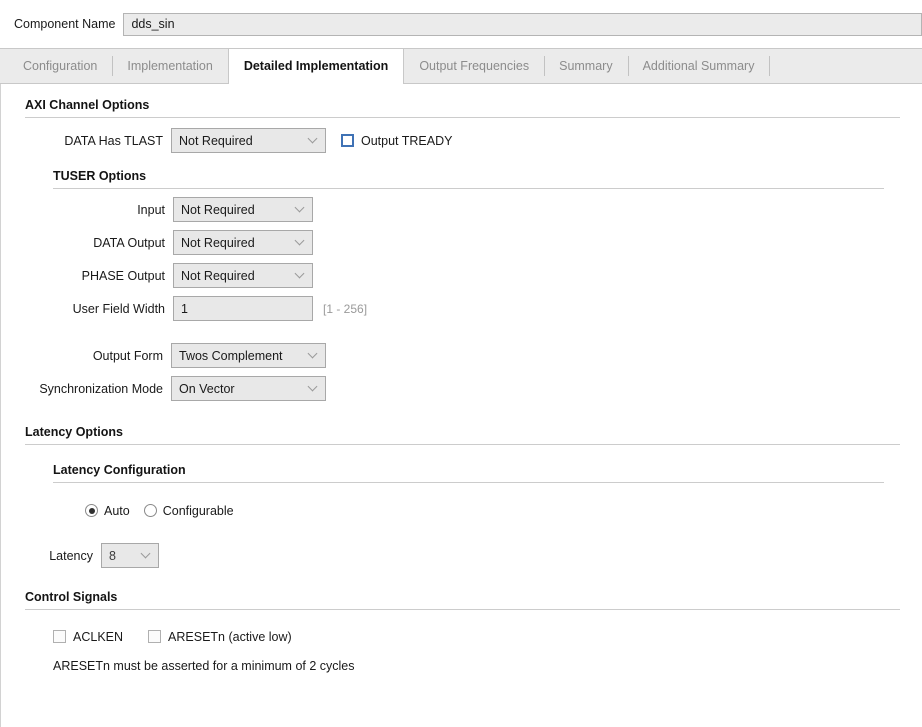 The image size is (922, 727). Describe the element at coordinates (485, 555) in the screenshot. I see `row-latency-value: Latency 8` at that location.